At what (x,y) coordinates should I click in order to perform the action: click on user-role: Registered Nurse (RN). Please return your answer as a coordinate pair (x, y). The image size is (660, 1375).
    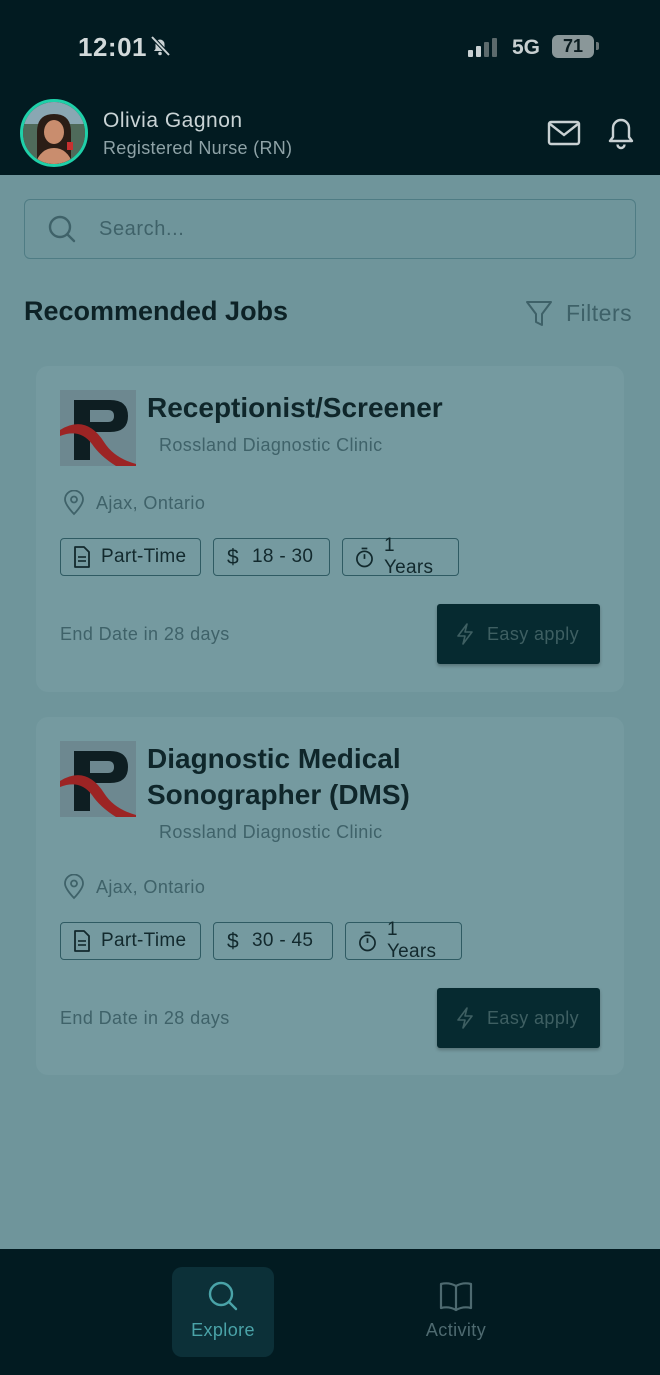
    Looking at the image, I should click on (198, 148).